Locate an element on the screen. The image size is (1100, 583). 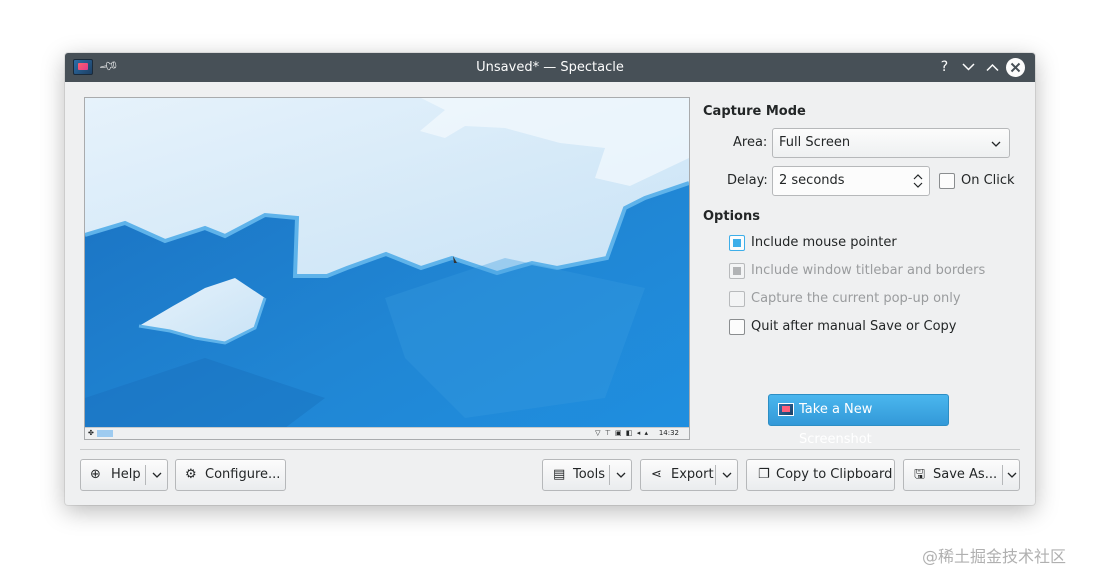
copy-icon: ❐ is located at coordinates (764, 474).